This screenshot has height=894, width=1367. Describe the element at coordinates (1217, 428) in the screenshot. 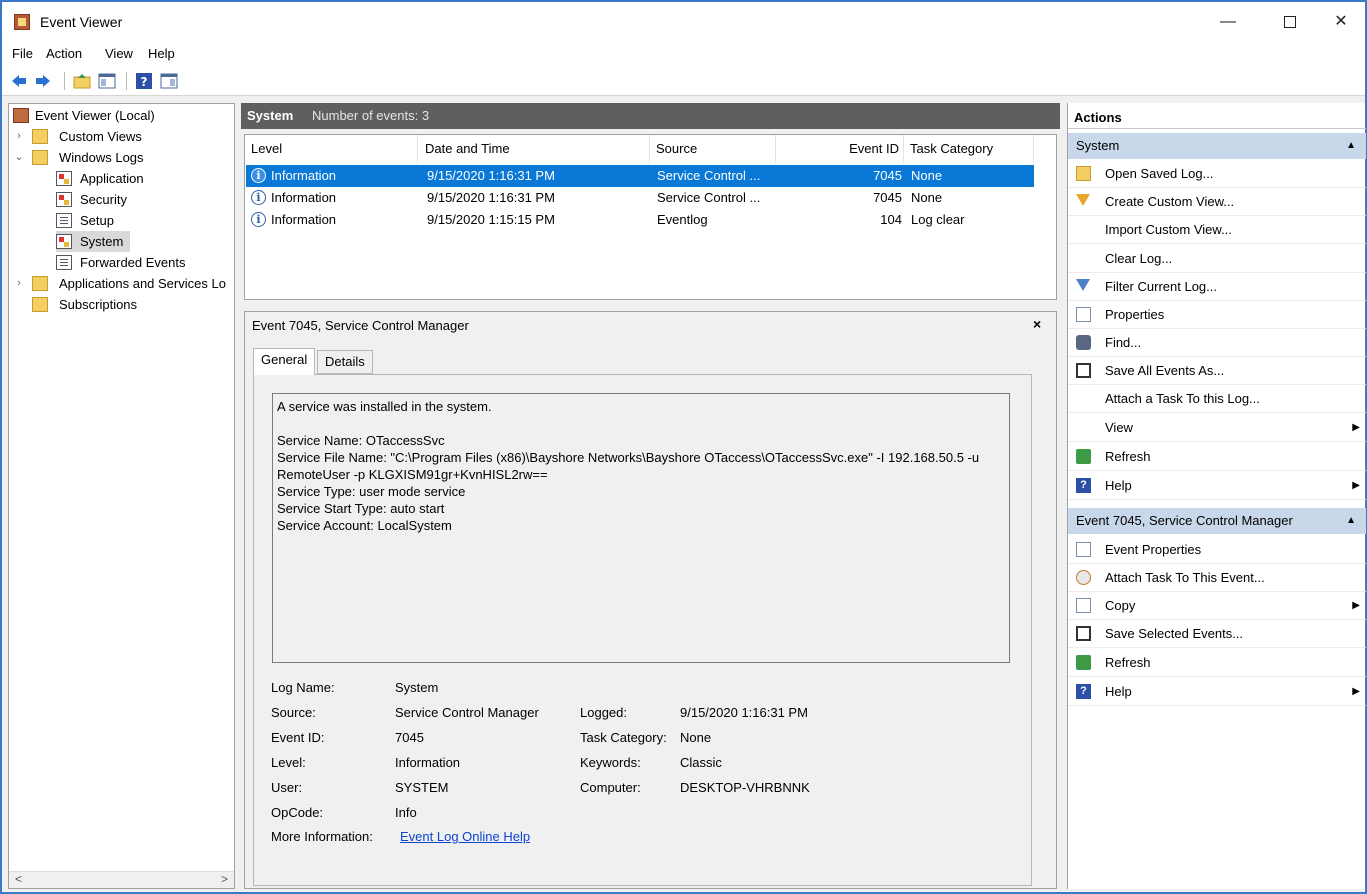

I see `action-view: View ▶` at that location.